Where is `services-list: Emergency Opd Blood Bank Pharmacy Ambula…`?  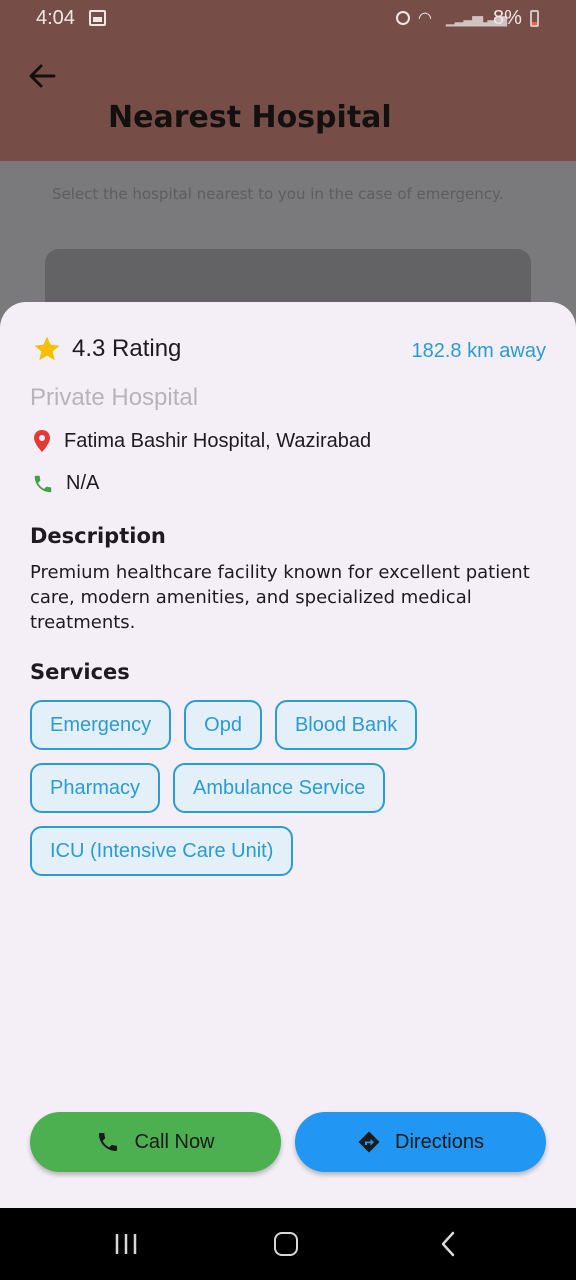 services-list: Emergency Opd Blood Bank Pharmacy Ambula… is located at coordinates (290, 788).